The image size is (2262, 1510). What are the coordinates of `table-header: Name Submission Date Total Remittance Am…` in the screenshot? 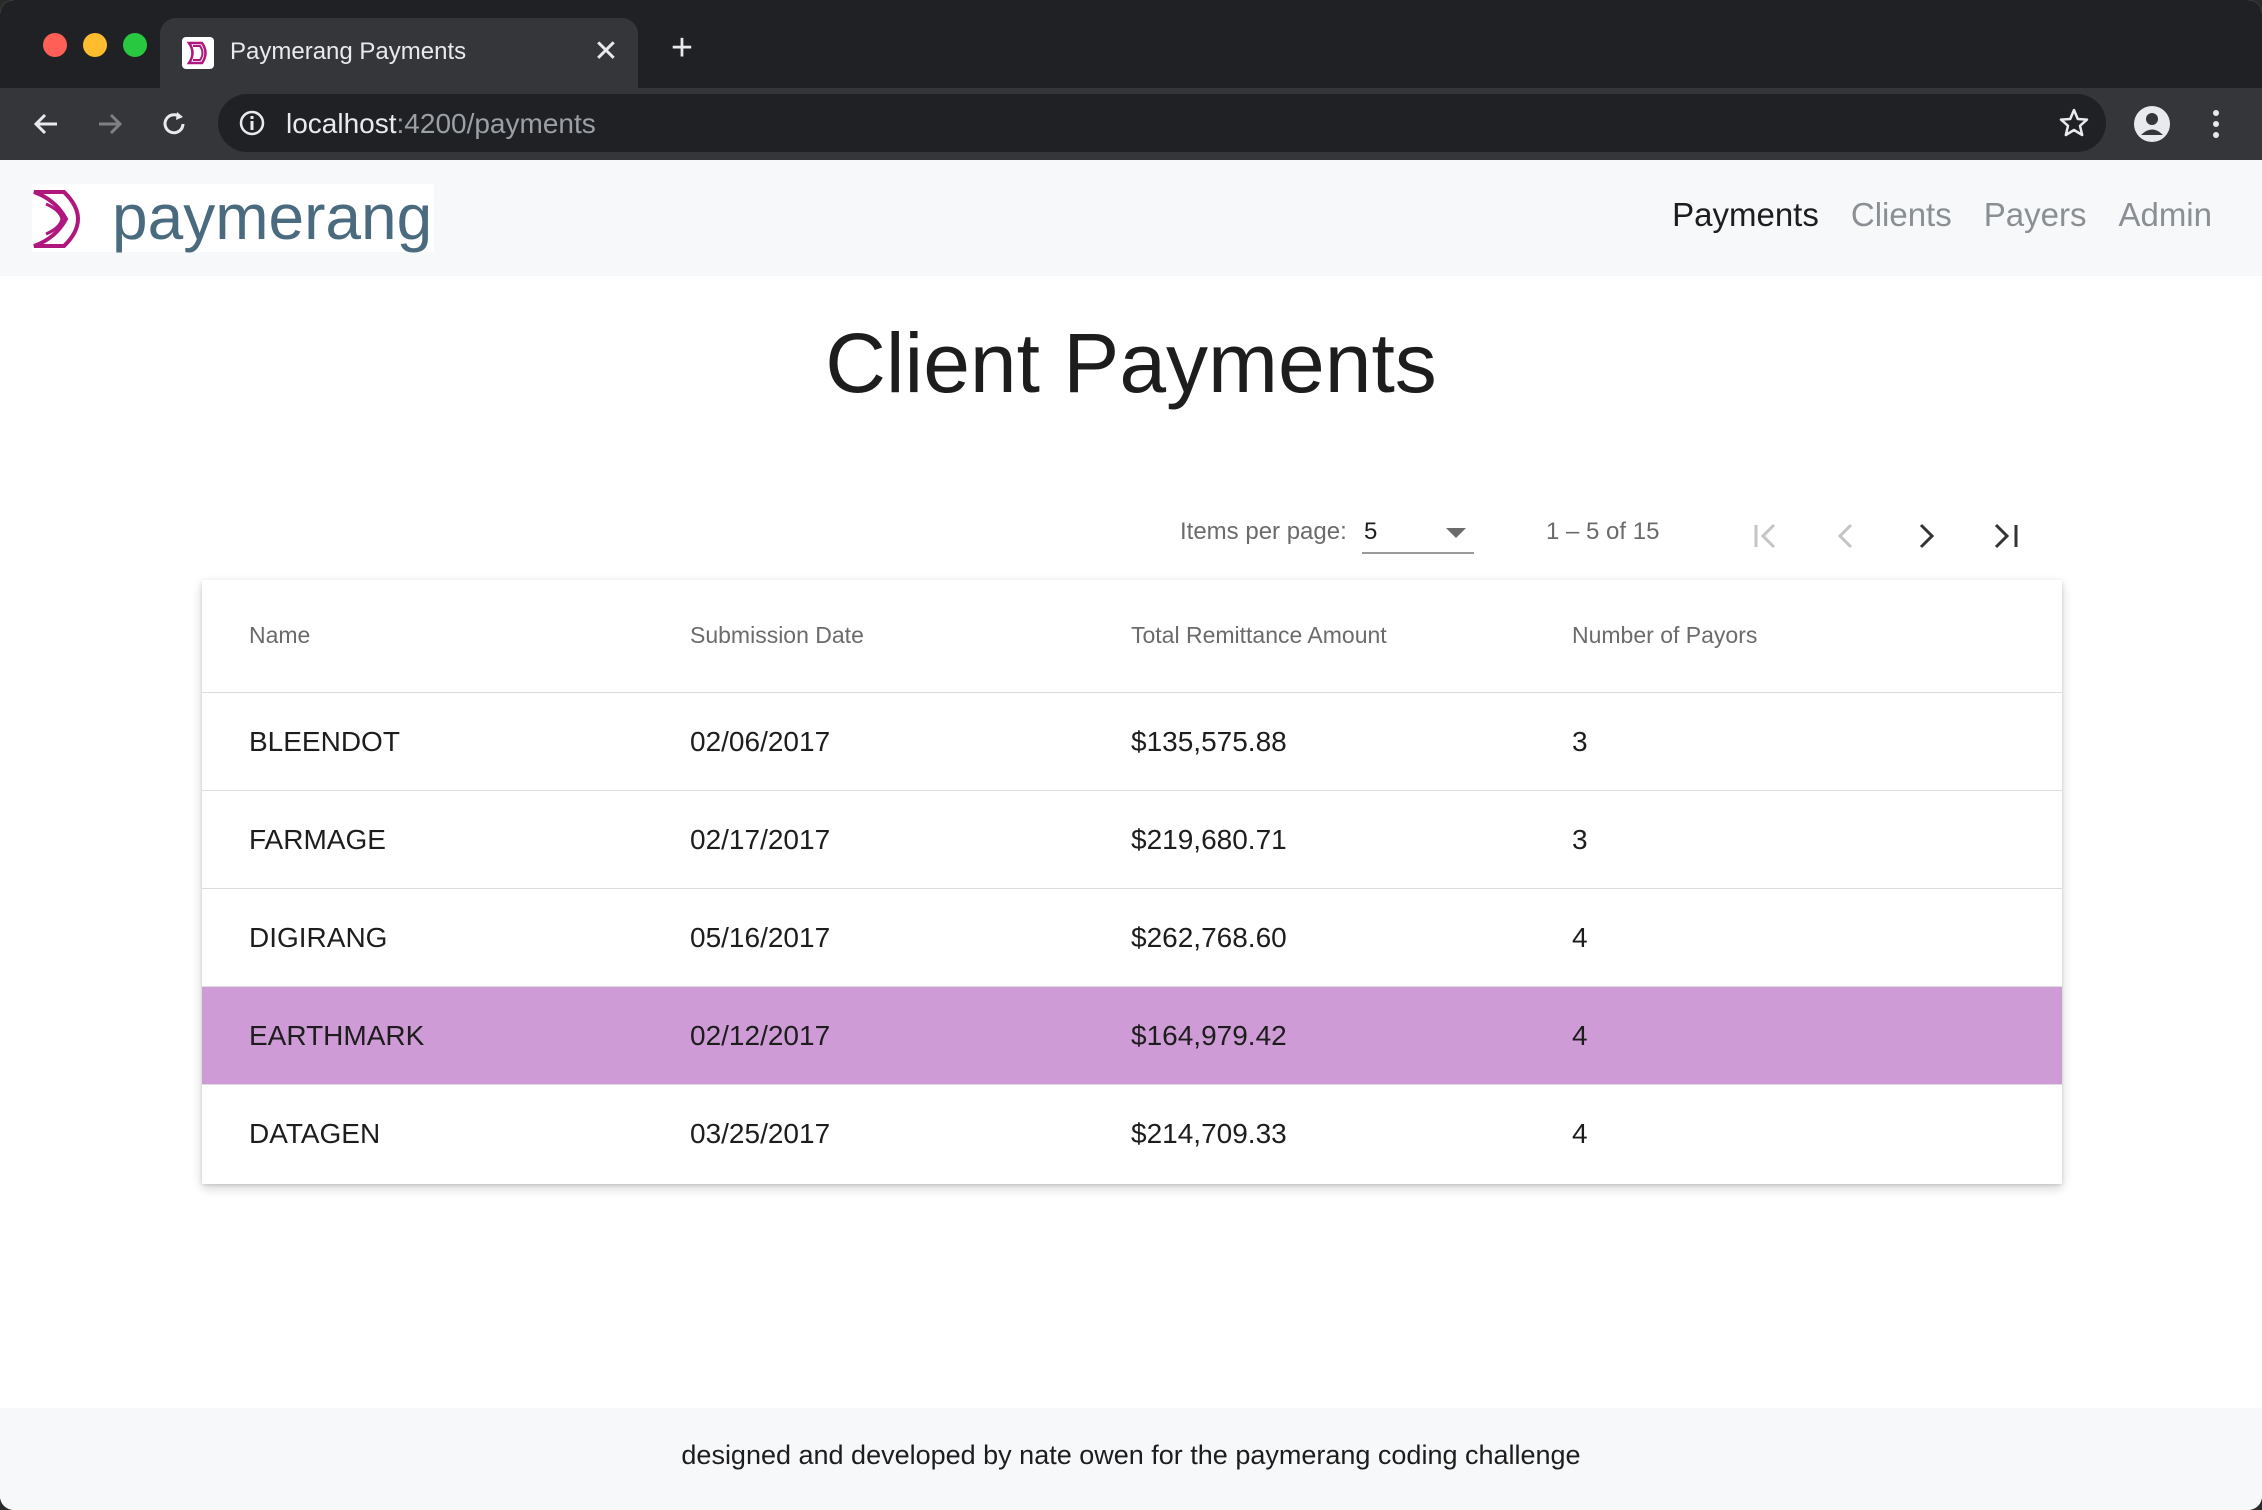 It's located at (1132, 636).